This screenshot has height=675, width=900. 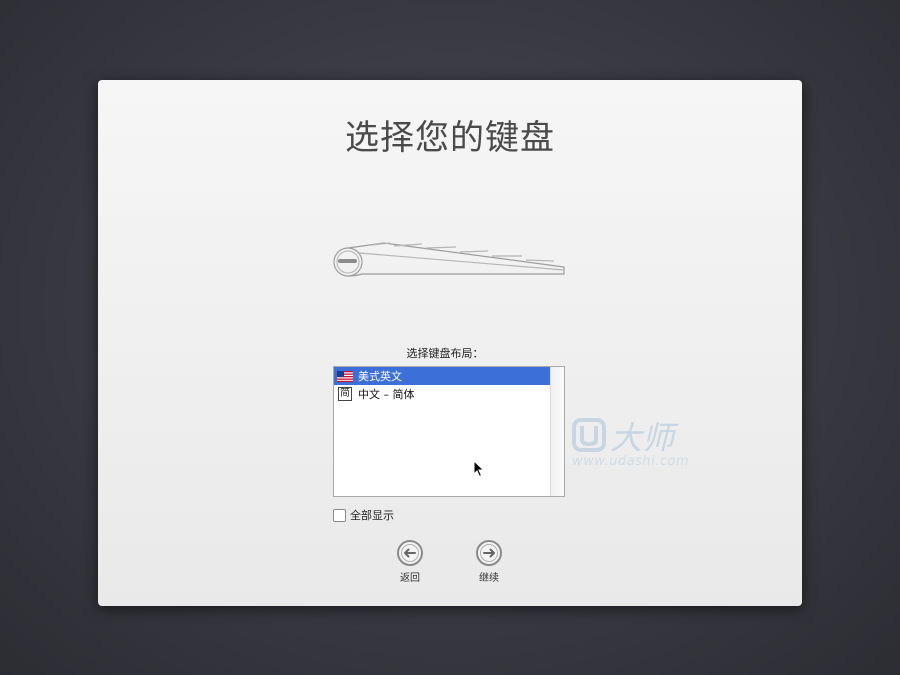 I want to click on watermark: 大师 www.udashi.com, so click(x=642, y=442).